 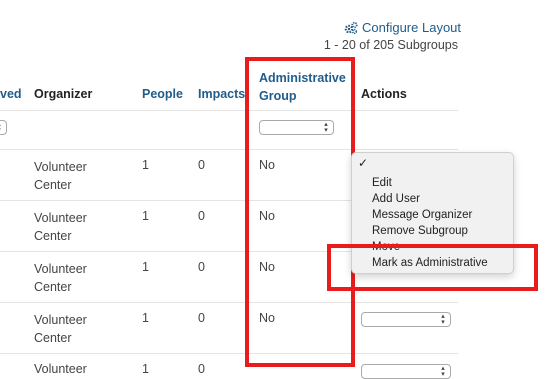 What do you see at coordinates (363, 163) in the screenshot?
I see `check-icon: ✓` at bounding box center [363, 163].